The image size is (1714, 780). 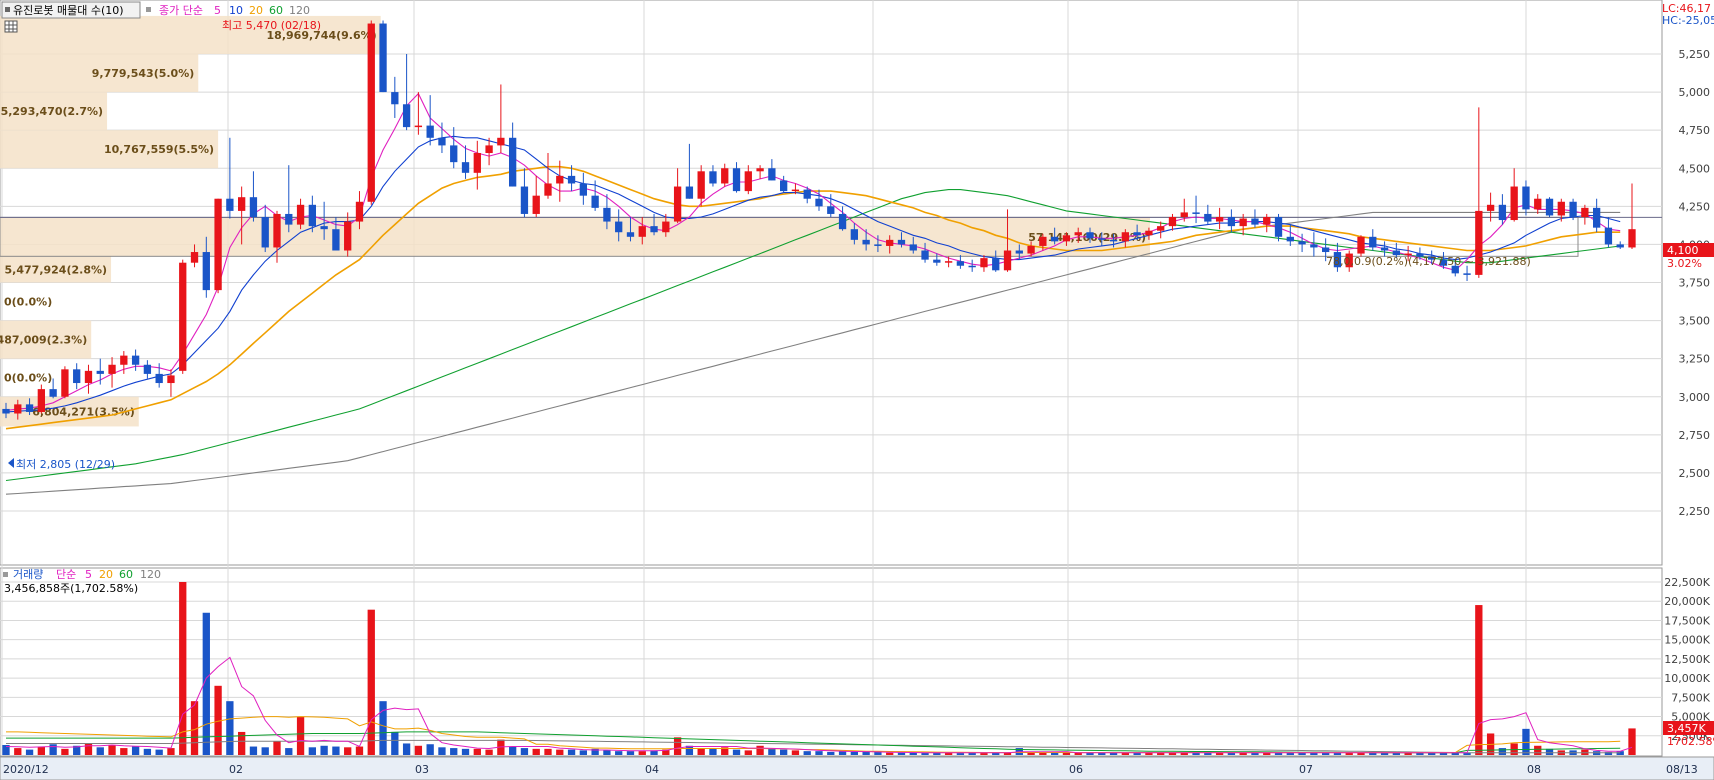 I want to click on volume-ma-period-60: 60, so click(x=126, y=574).